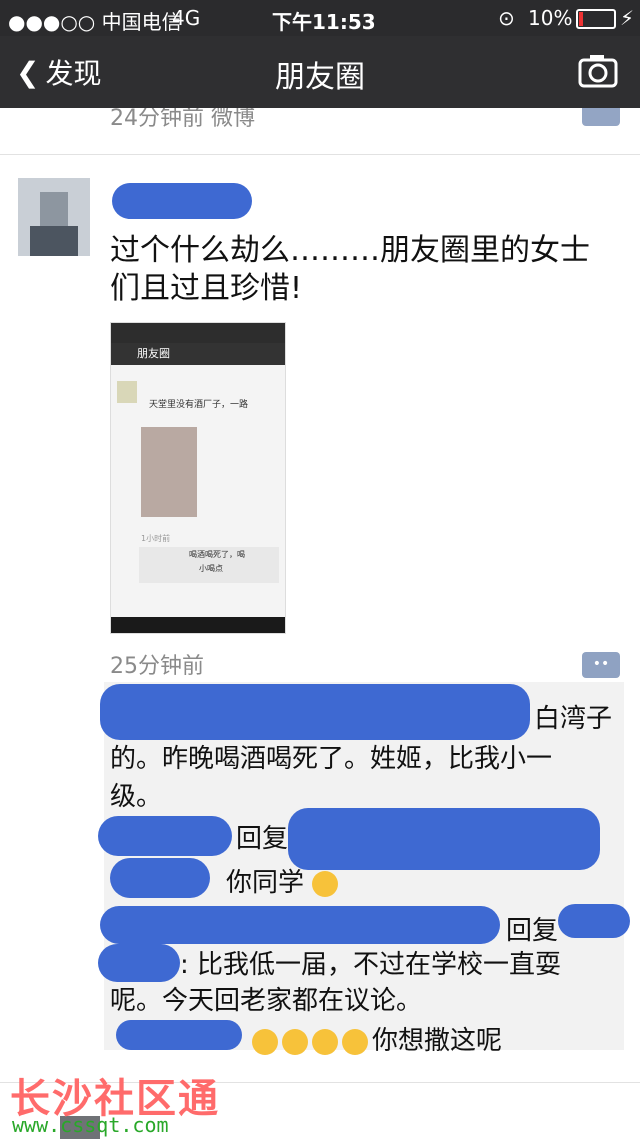 The width and height of the screenshot is (640, 1139). I want to click on status-bar: ●●●○○ 中国电信 4G 下午11:53 ⊙ 10% ⚡, so click(320, 18).